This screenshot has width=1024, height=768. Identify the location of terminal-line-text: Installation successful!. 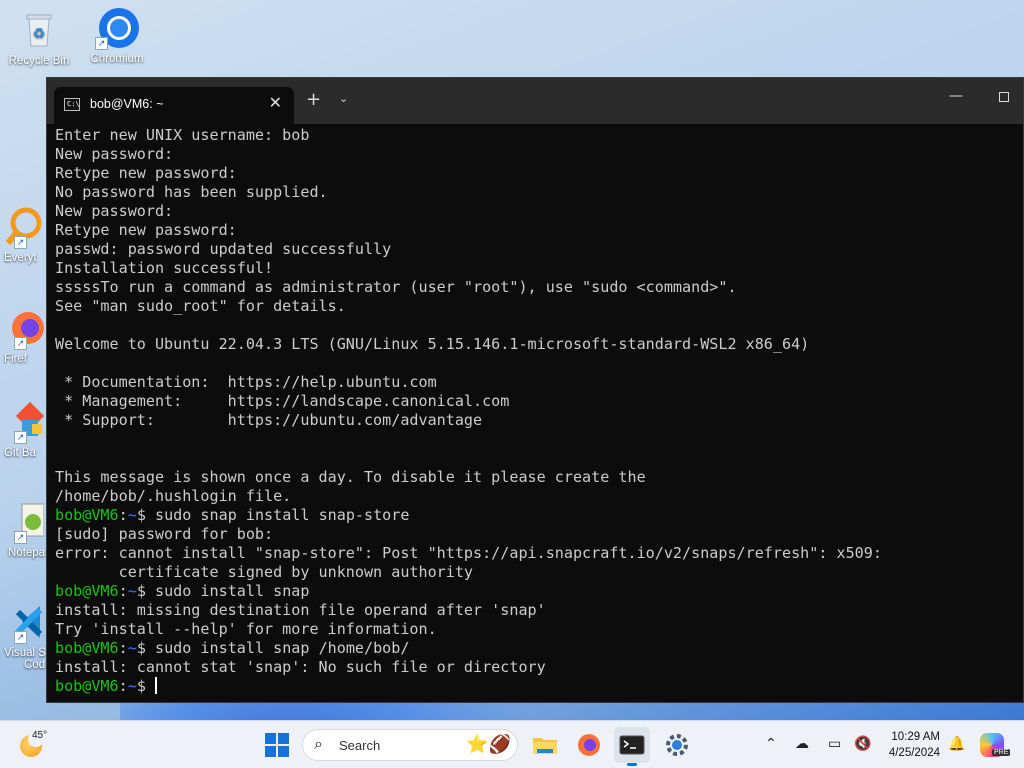
(164, 268).